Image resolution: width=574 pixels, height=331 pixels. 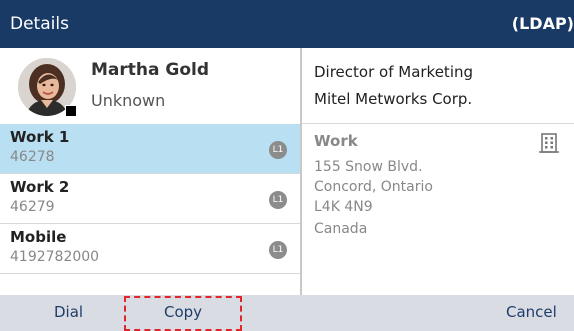 What do you see at coordinates (32, 157) in the screenshot?
I see `number-value: 46278` at bounding box center [32, 157].